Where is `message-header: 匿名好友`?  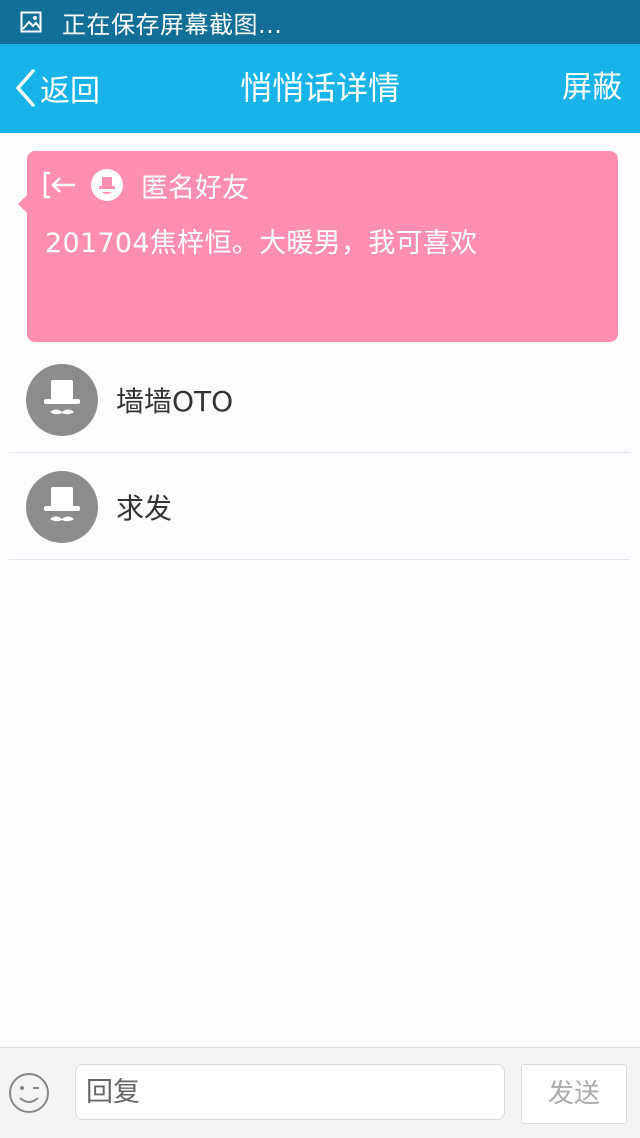 message-header: 匿名好友 is located at coordinates (146, 186).